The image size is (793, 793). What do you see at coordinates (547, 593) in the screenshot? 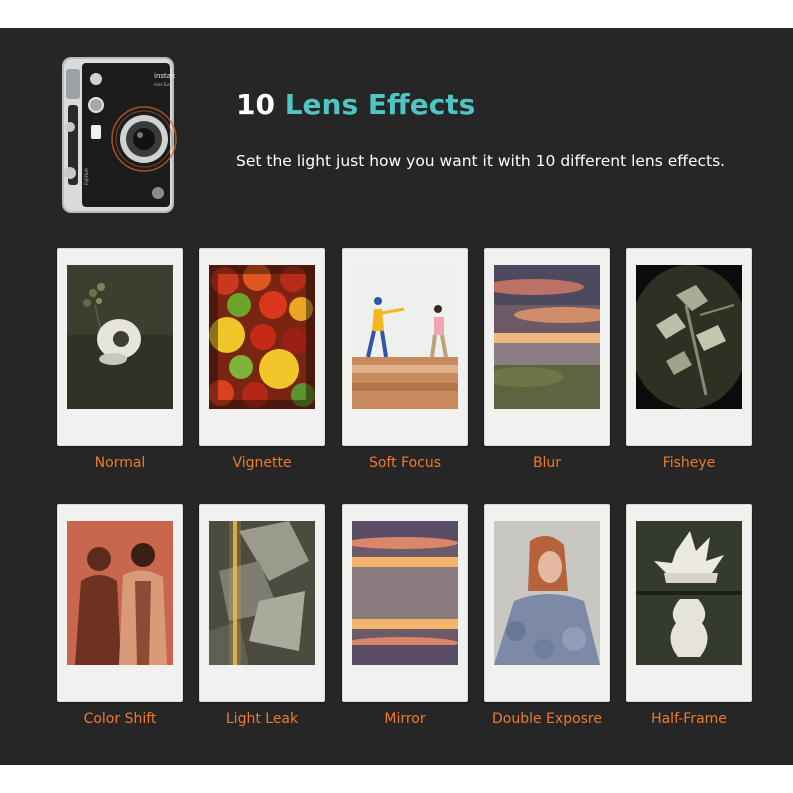
I see `effect-photo-double-exposure` at bounding box center [547, 593].